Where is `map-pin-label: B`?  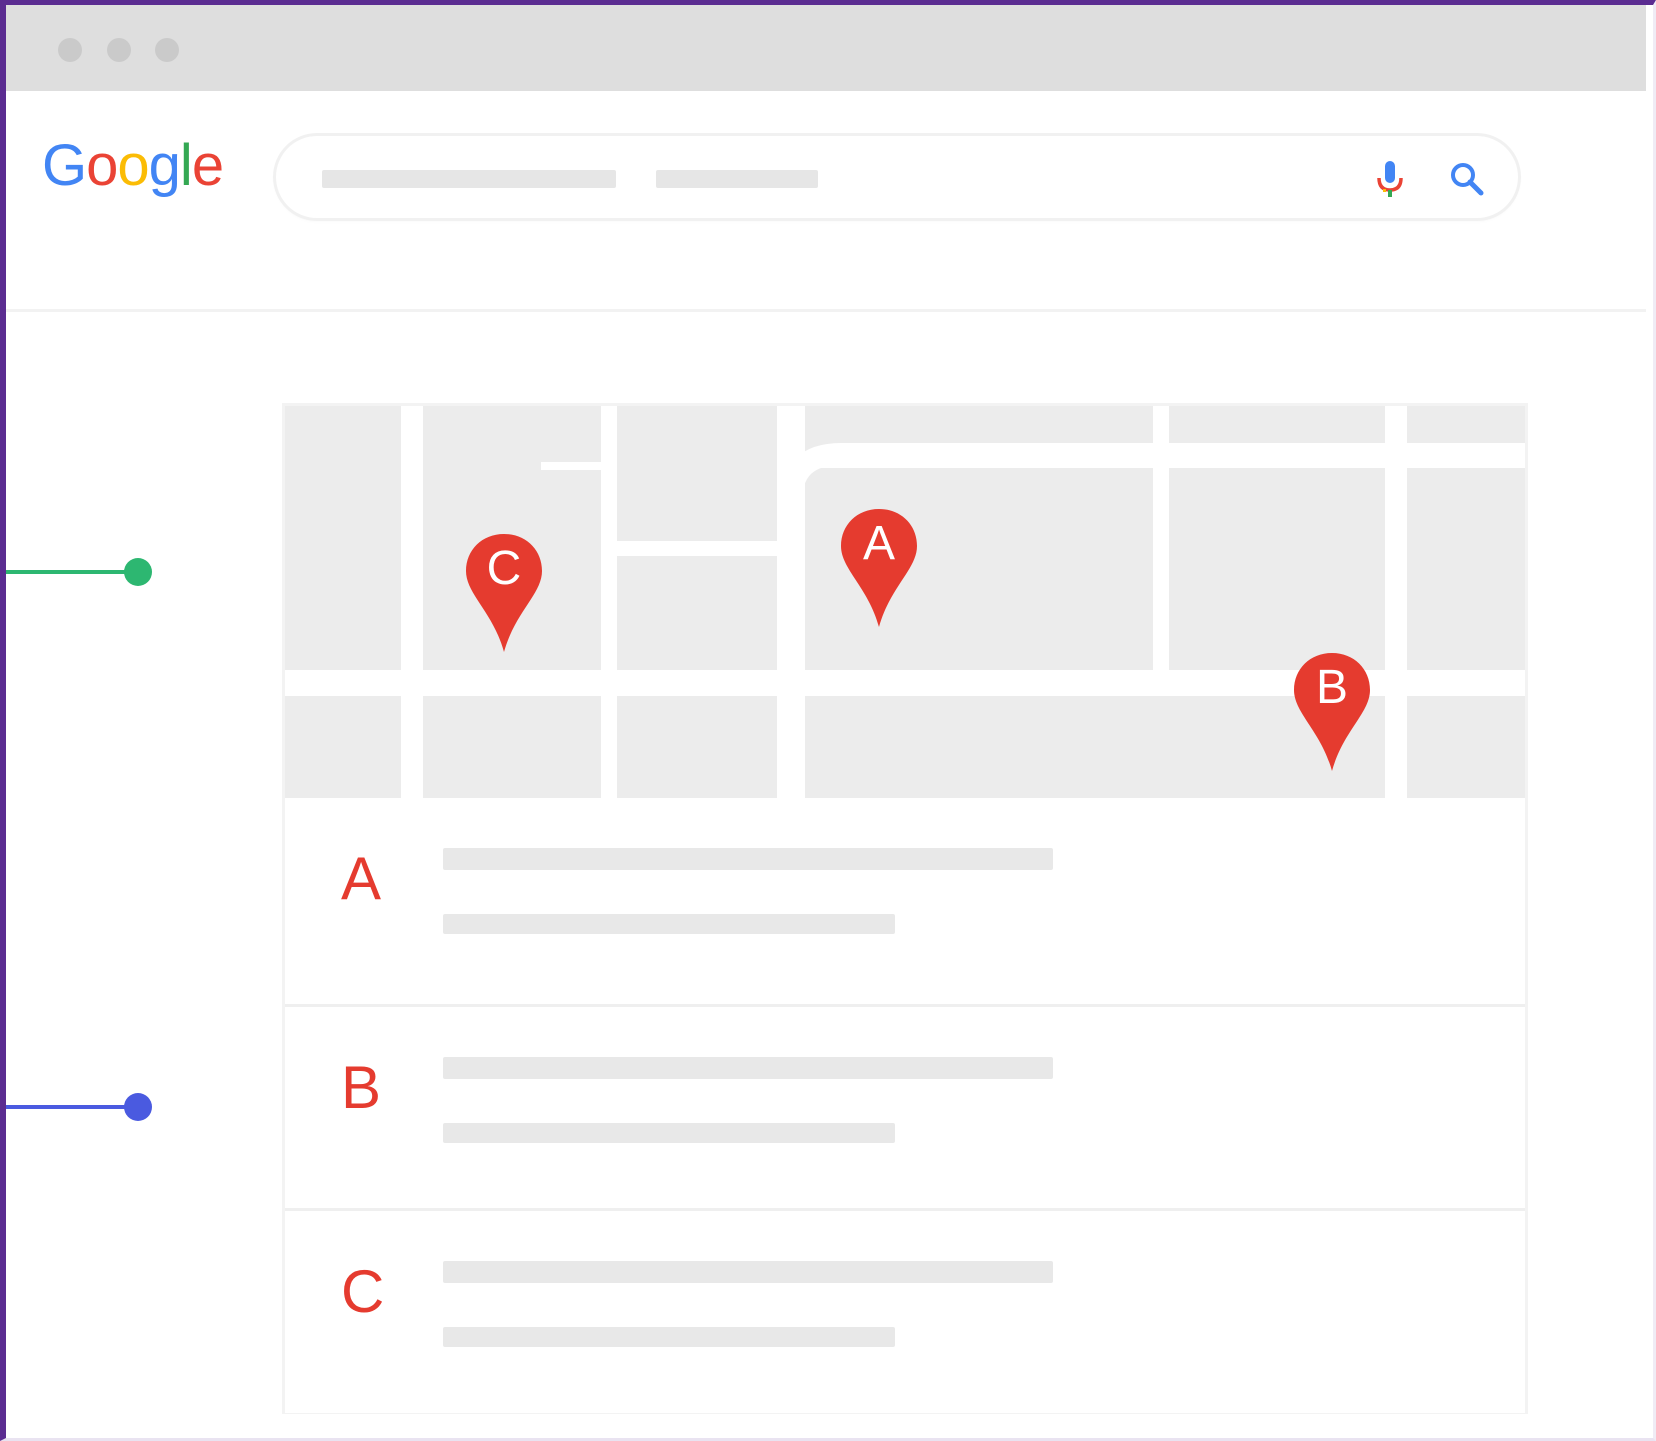 map-pin-label: B is located at coordinates (1331, 687).